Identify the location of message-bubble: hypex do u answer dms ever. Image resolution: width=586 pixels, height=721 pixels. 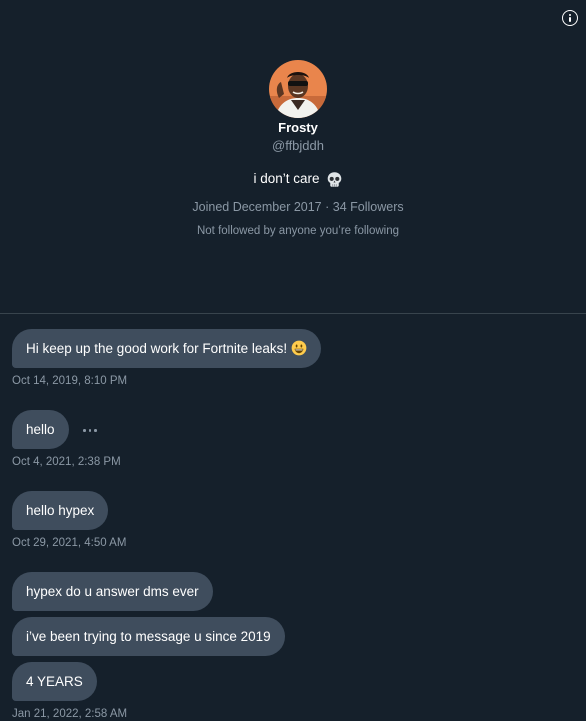
(112, 591).